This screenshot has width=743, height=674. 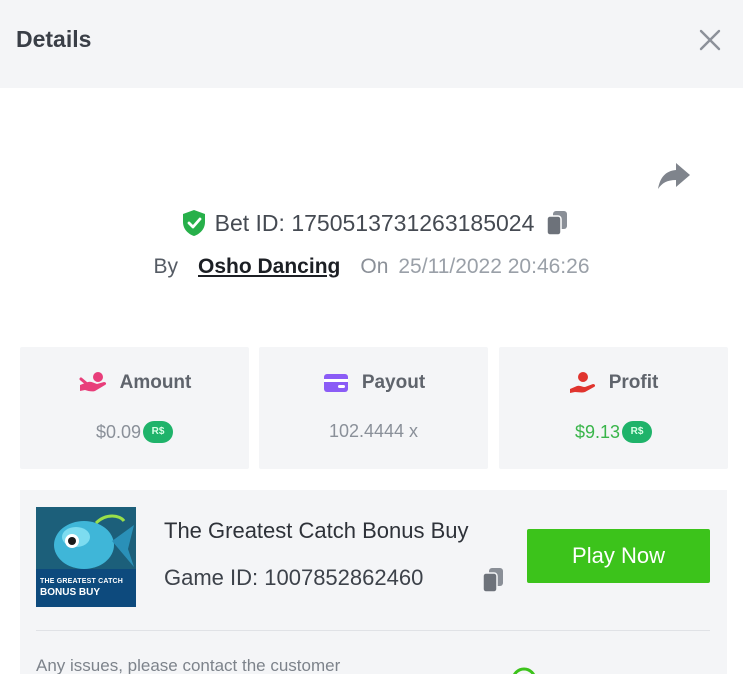 I want to click on payout-value: 102.4444 x, so click(x=373, y=431).